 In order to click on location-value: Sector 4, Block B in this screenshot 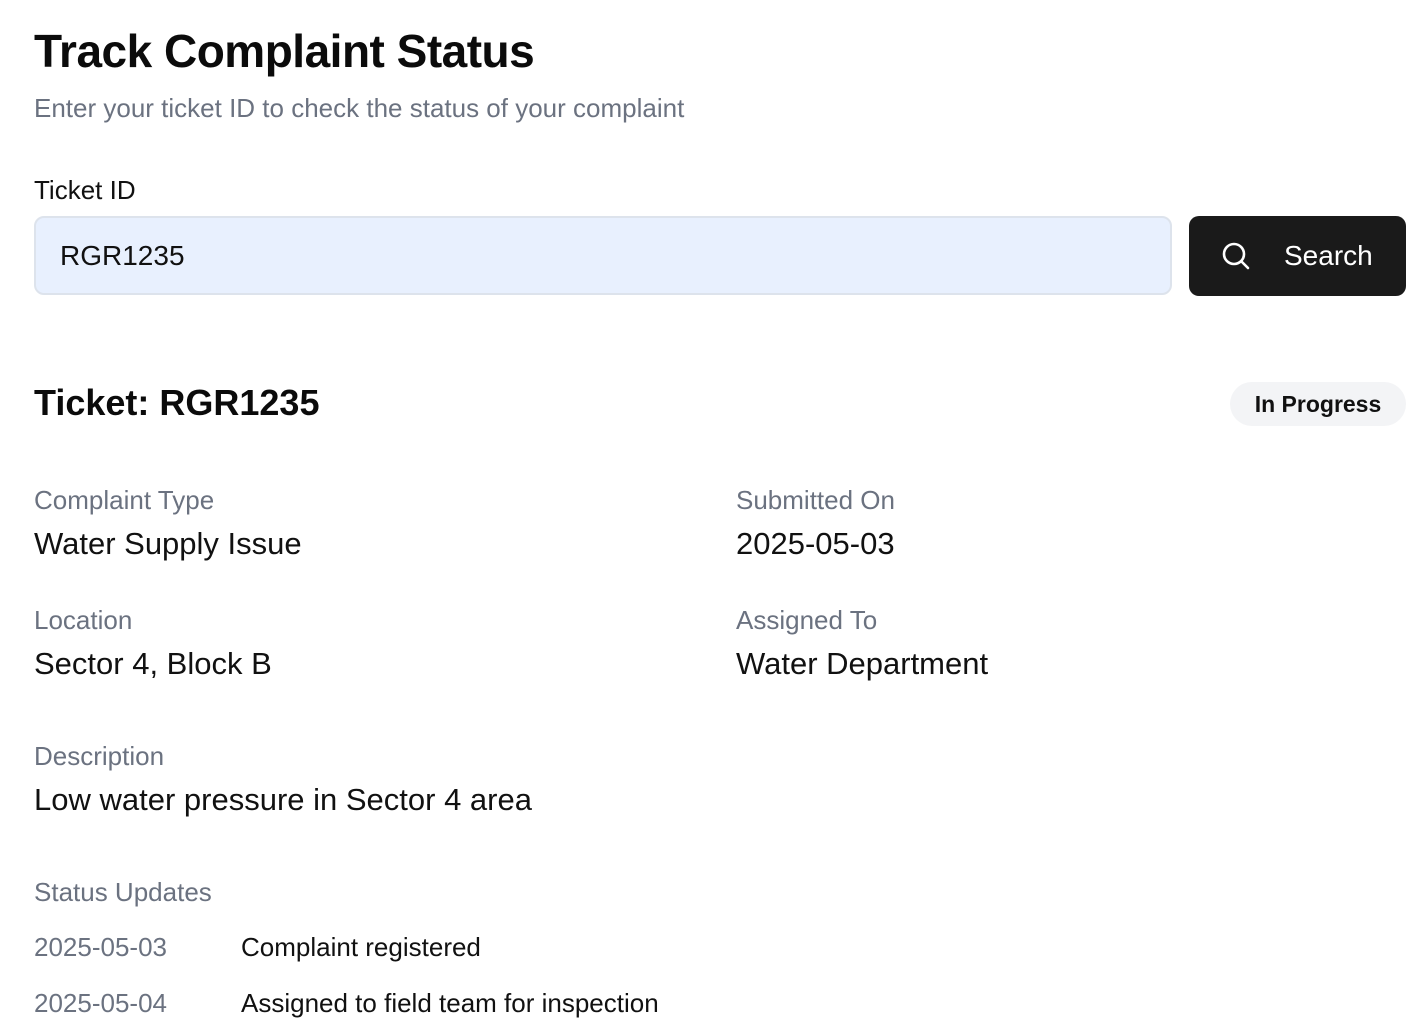, I will do `click(153, 663)`.